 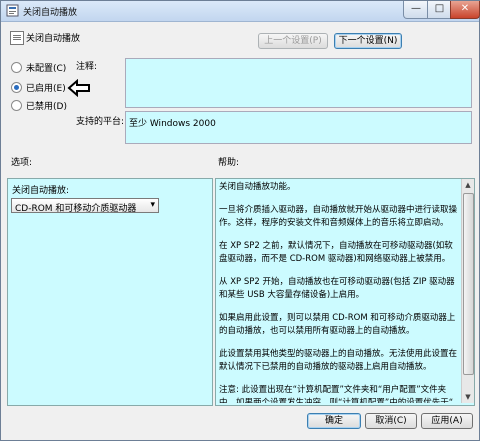 What do you see at coordinates (298, 83) in the screenshot?
I see `comment-textarea` at bounding box center [298, 83].